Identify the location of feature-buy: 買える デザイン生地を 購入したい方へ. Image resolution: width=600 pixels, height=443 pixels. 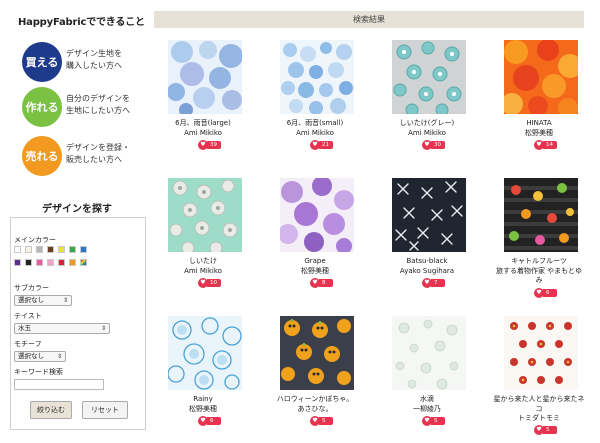
(86, 62).